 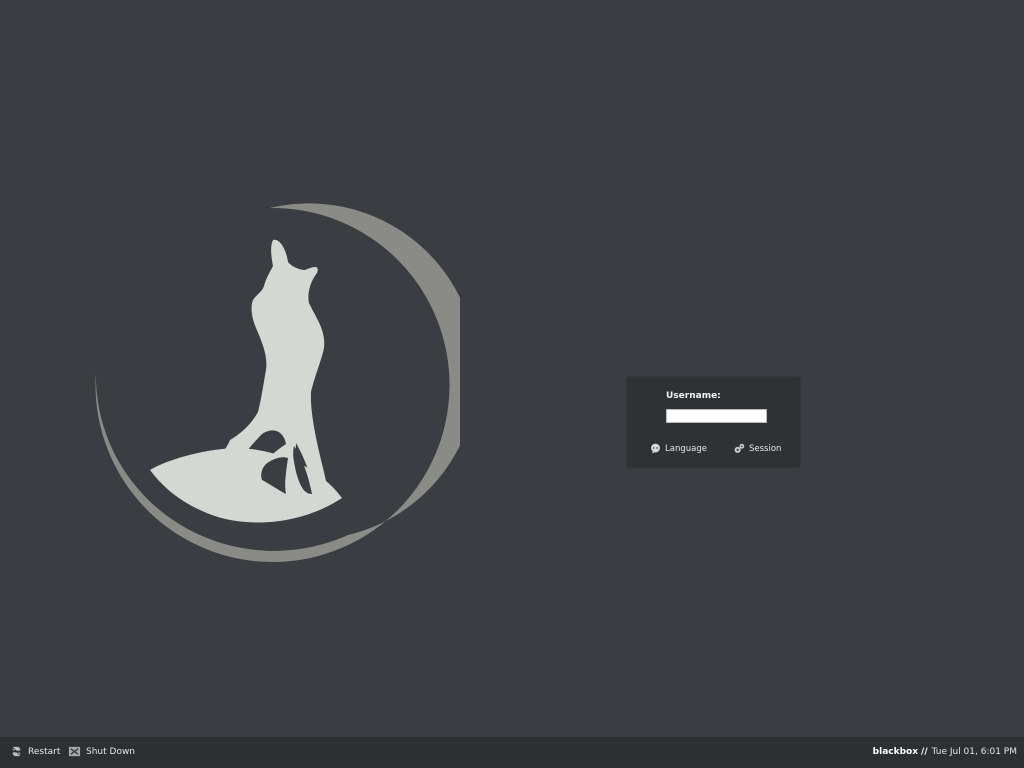 I want to click on shutdown-button: Shut Down, so click(x=101, y=751).